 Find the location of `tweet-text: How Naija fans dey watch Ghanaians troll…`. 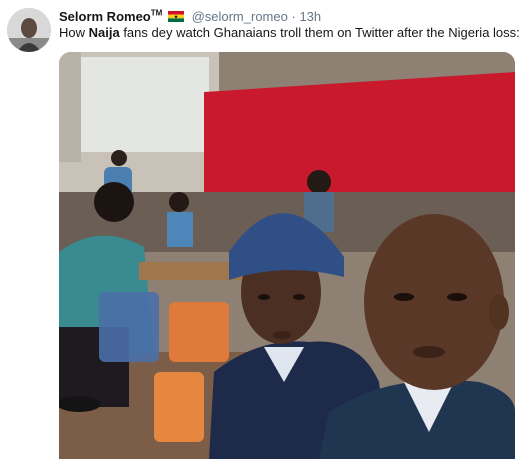

tweet-text: How Naija fans dey watch Ghanaians troll… is located at coordinates (289, 32).